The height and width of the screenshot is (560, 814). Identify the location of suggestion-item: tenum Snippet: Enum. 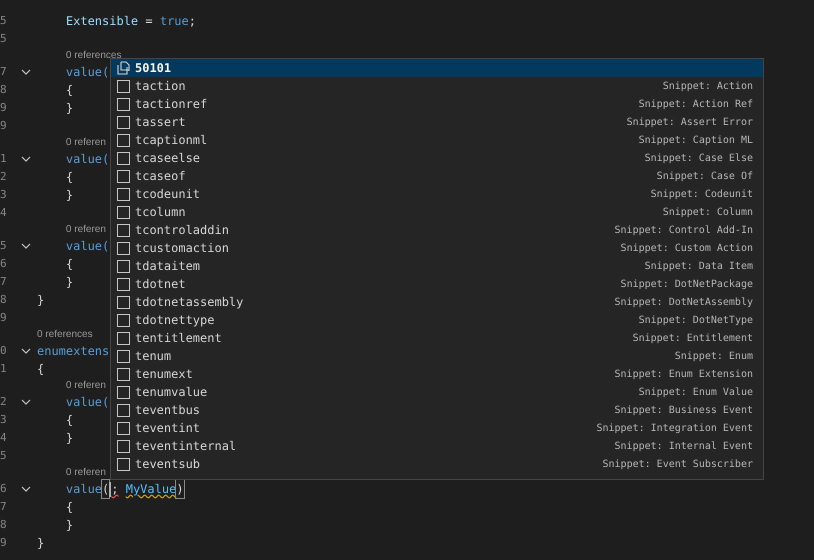
(437, 356).